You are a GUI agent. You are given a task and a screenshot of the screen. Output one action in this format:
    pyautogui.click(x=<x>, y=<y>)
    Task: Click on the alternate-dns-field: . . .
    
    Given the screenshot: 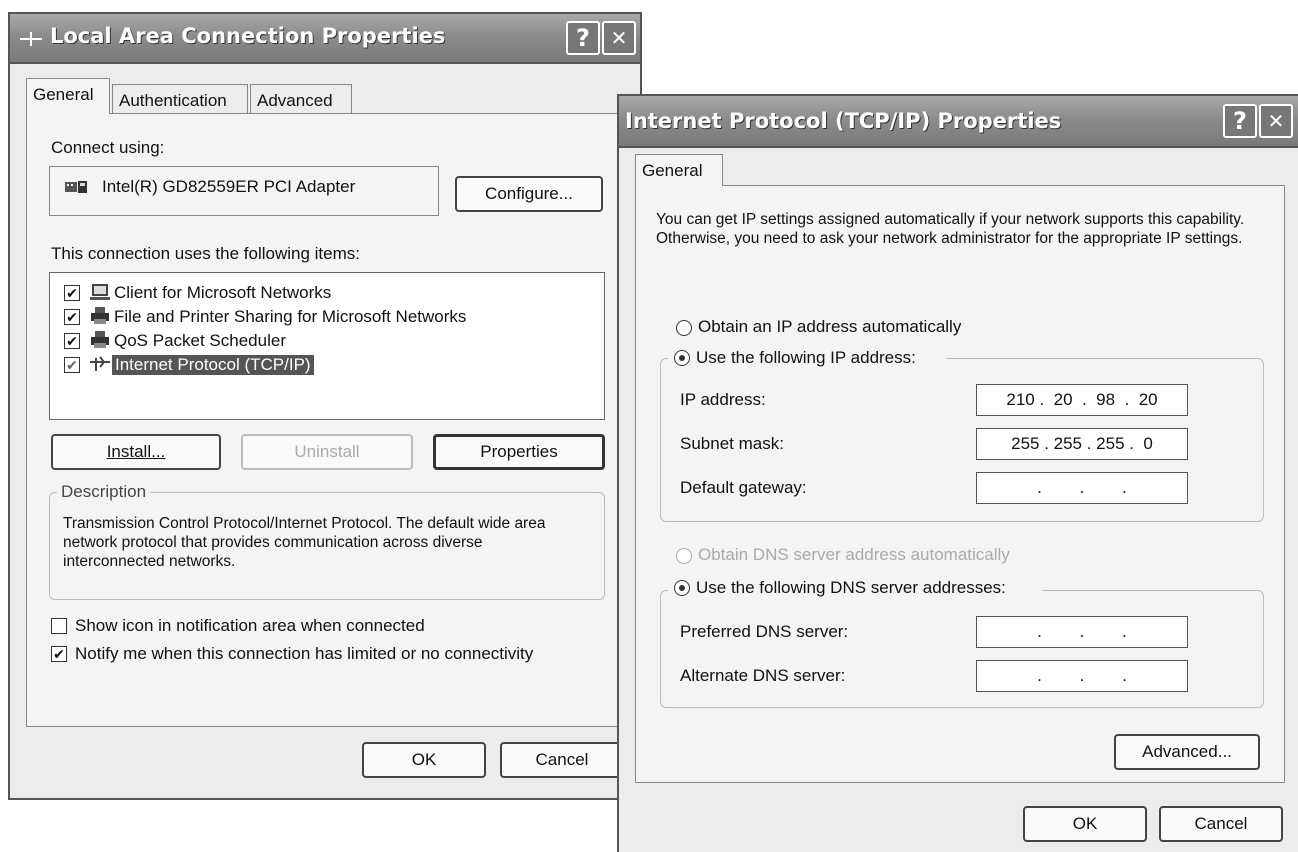 What is the action you would take?
    pyautogui.click(x=1082, y=676)
    